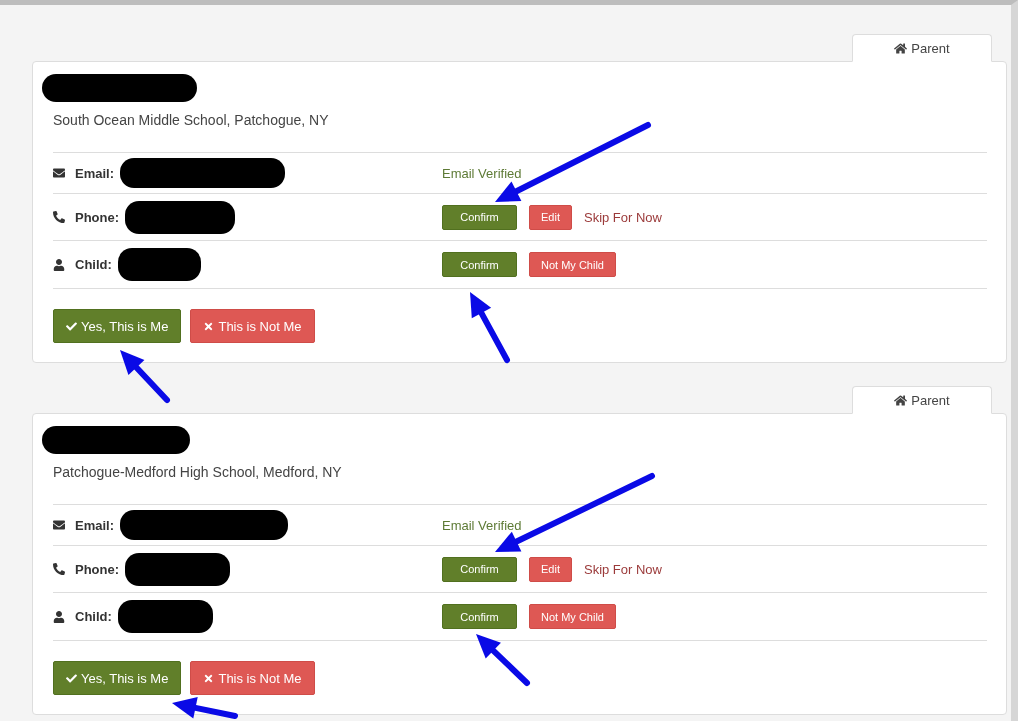  I want to click on school-name: Patchogue-Medford High School, Medford, NY, so click(198, 472).